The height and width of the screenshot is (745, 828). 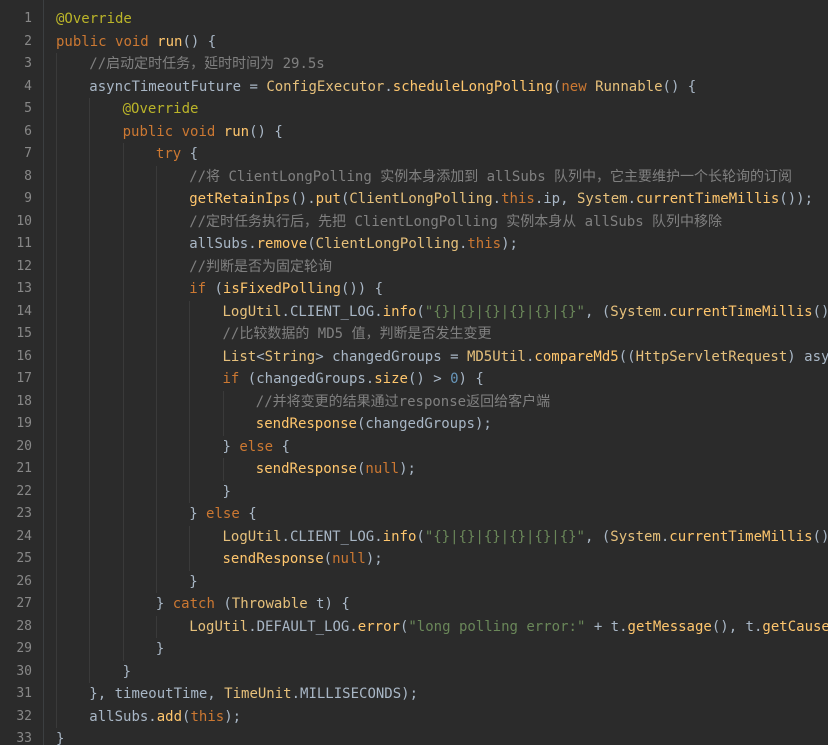 I want to click on code-text: //启动定时任务，延时时间为 29.5s, so click(x=206, y=64).